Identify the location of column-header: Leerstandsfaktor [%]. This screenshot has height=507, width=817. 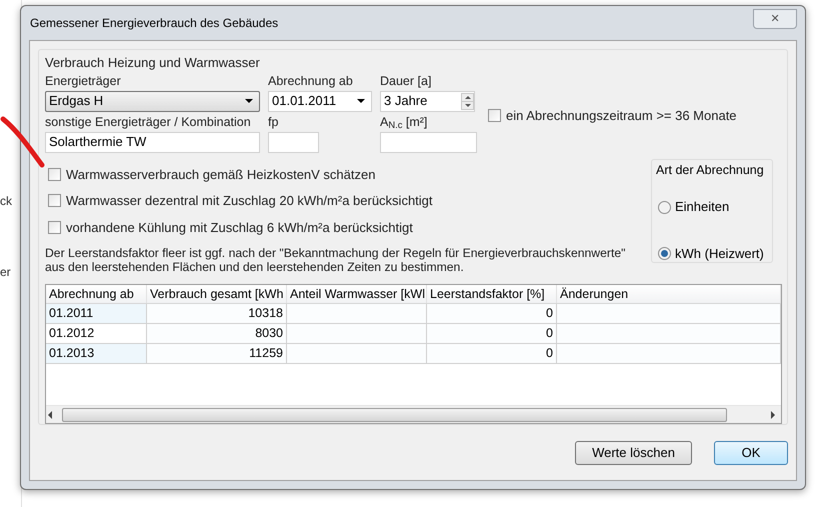
(492, 294).